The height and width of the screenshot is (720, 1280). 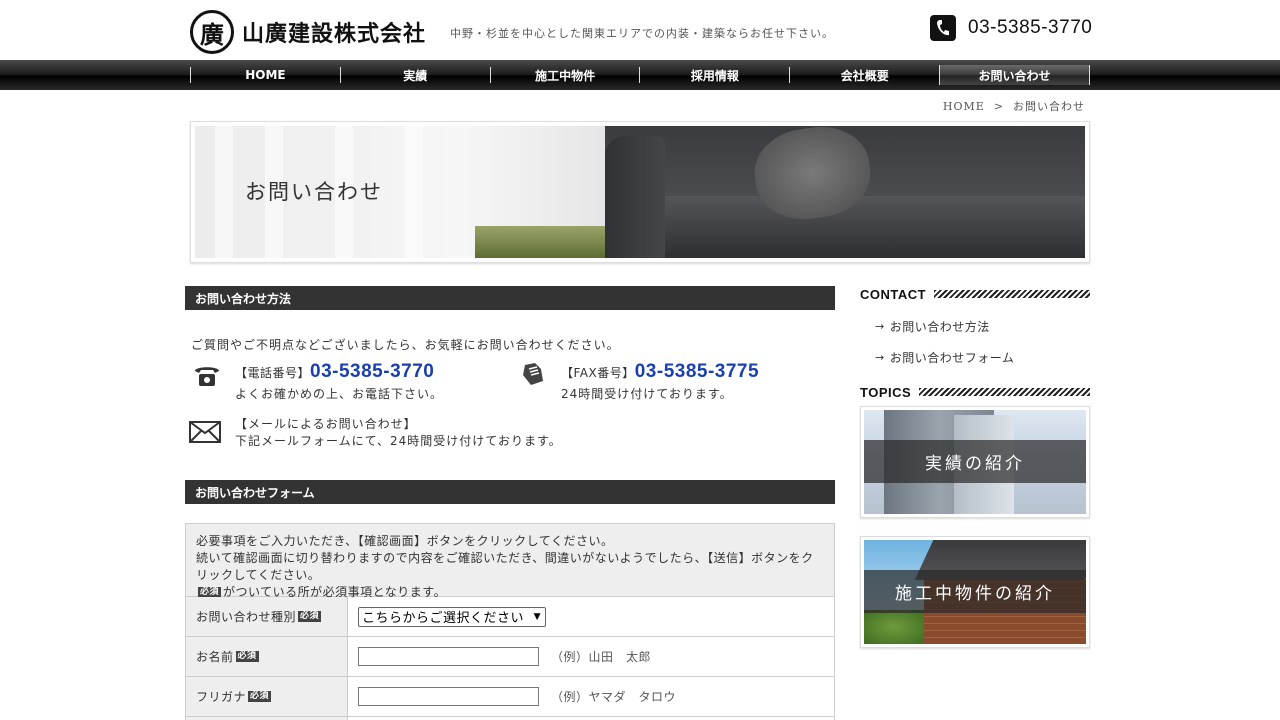 I want to click on nav-in-progress: 施工中物件, so click(x=564, y=75).